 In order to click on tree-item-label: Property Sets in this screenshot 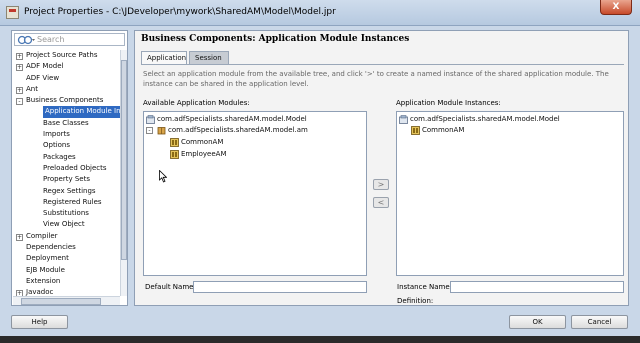, I will do `click(66, 179)`.